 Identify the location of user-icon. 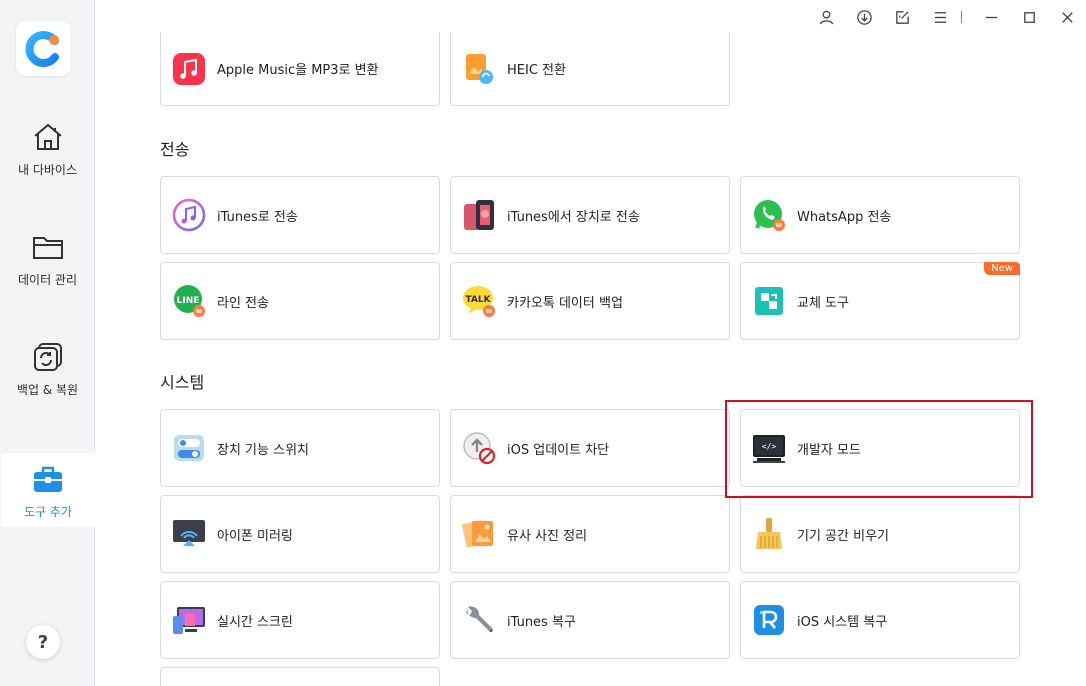
(826, 17).